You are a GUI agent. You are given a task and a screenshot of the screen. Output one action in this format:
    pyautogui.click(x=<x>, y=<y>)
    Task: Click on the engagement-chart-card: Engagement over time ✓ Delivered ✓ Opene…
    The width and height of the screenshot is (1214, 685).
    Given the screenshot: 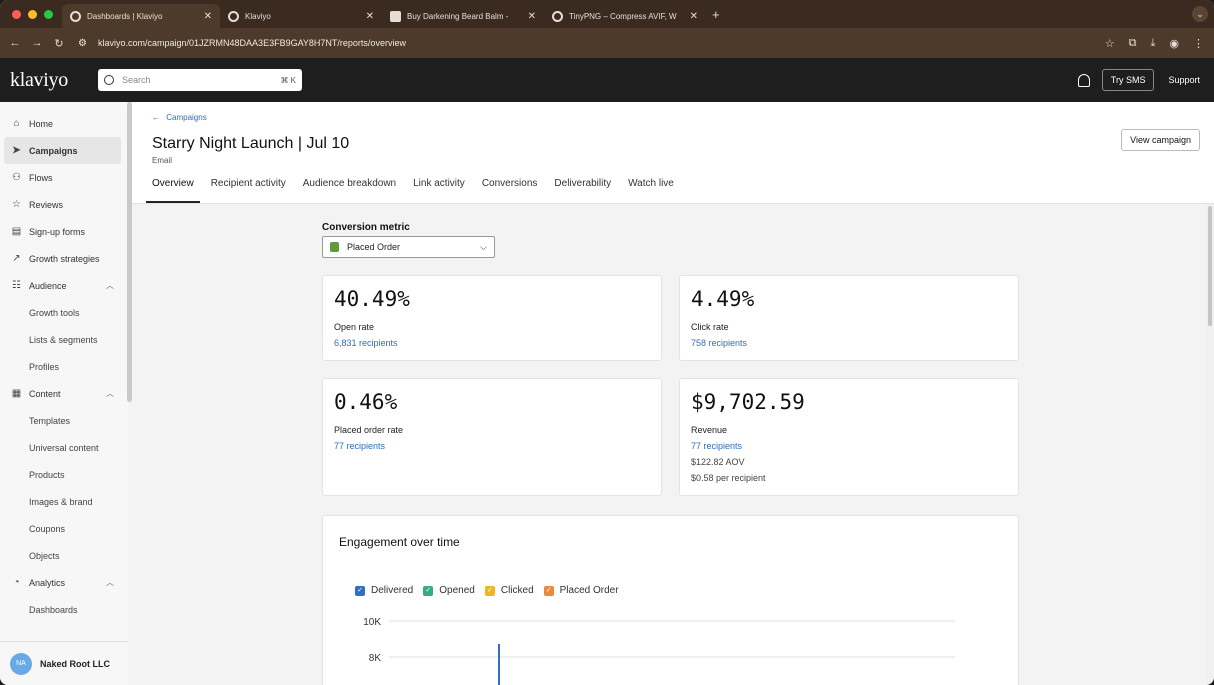 What is the action you would take?
    pyautogui.click(x=670, y=600)
    